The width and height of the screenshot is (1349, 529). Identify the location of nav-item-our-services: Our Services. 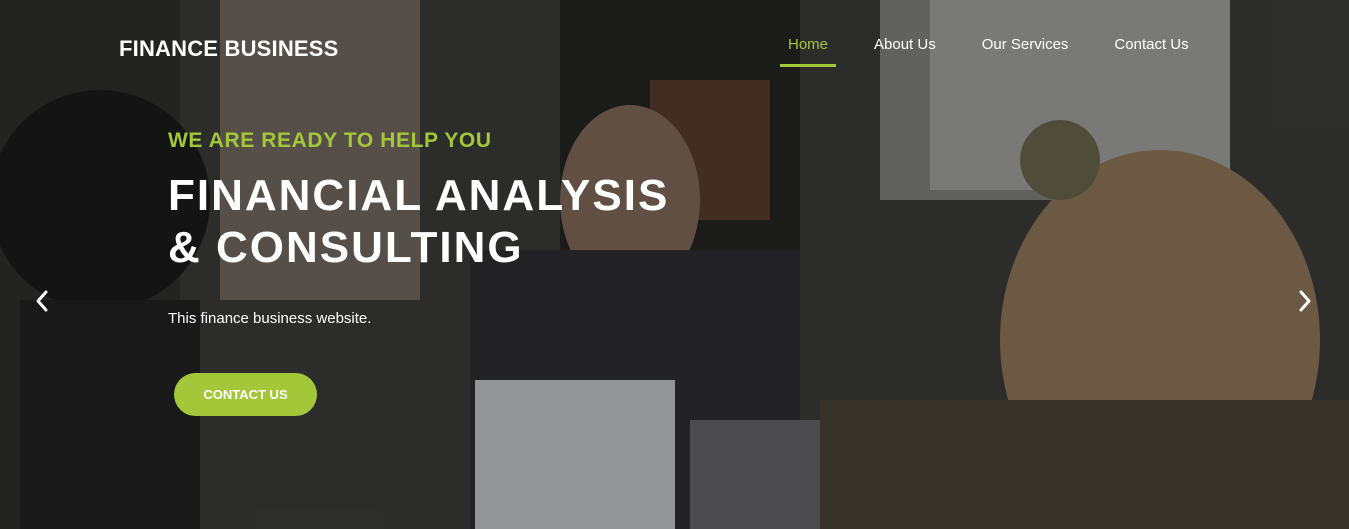
(1025, 50).